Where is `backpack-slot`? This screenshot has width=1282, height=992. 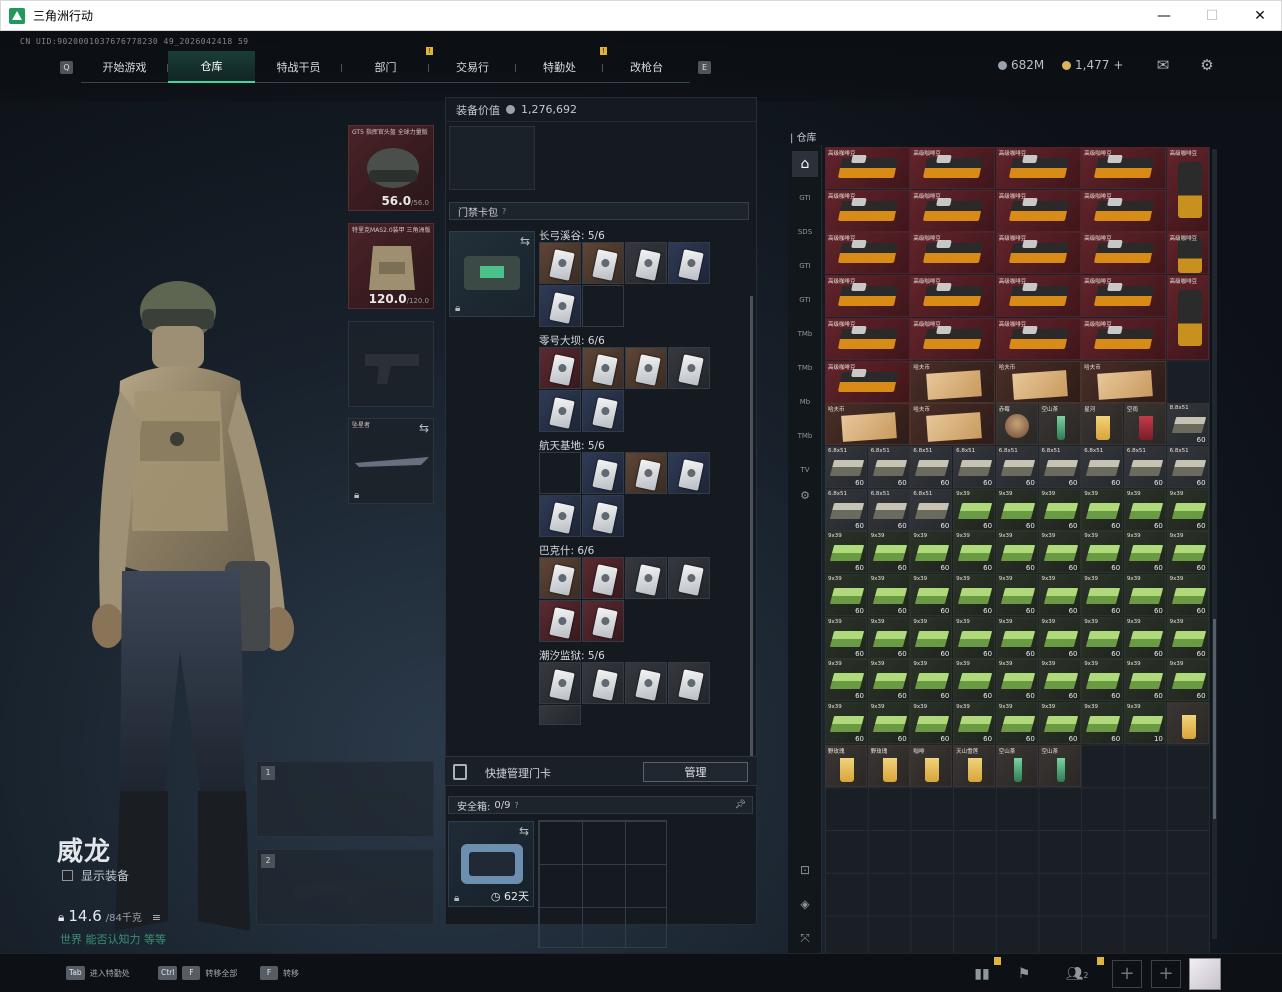
backpack-slot is located at coordinates (492, 158).